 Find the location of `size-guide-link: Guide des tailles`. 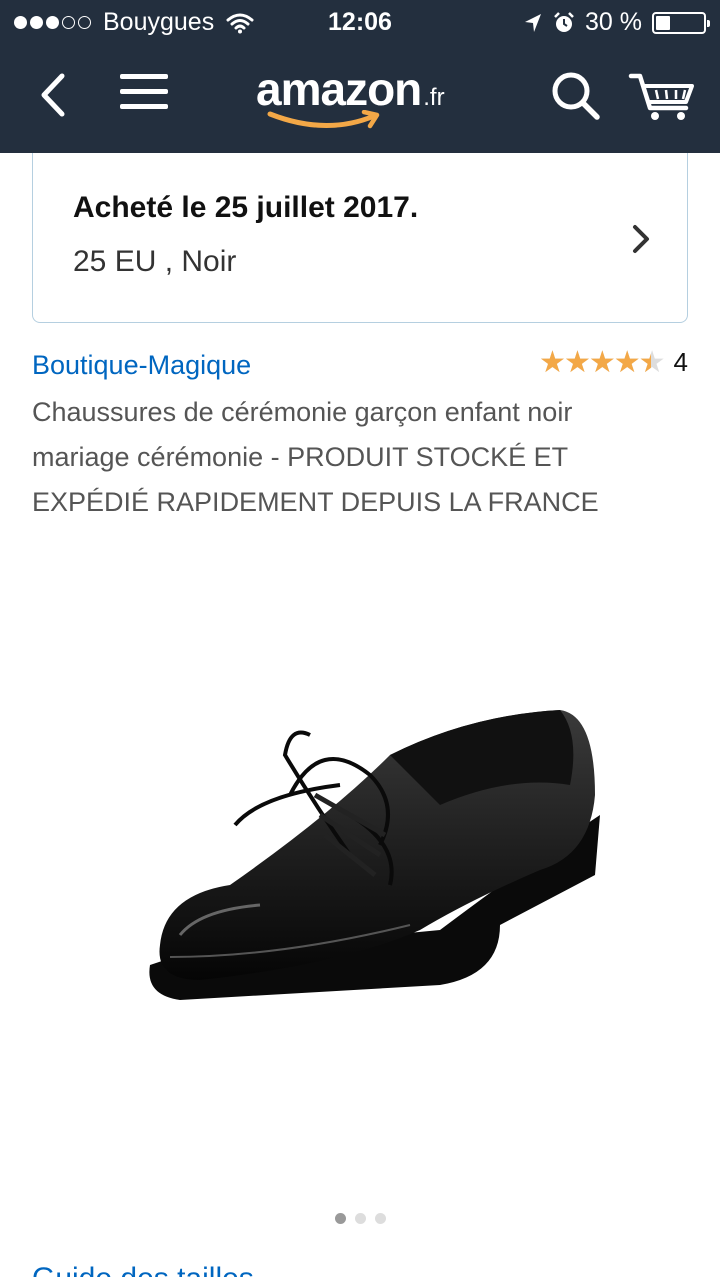

size-guide-link: Guide des tailles is located at coordinates (143, 1269).